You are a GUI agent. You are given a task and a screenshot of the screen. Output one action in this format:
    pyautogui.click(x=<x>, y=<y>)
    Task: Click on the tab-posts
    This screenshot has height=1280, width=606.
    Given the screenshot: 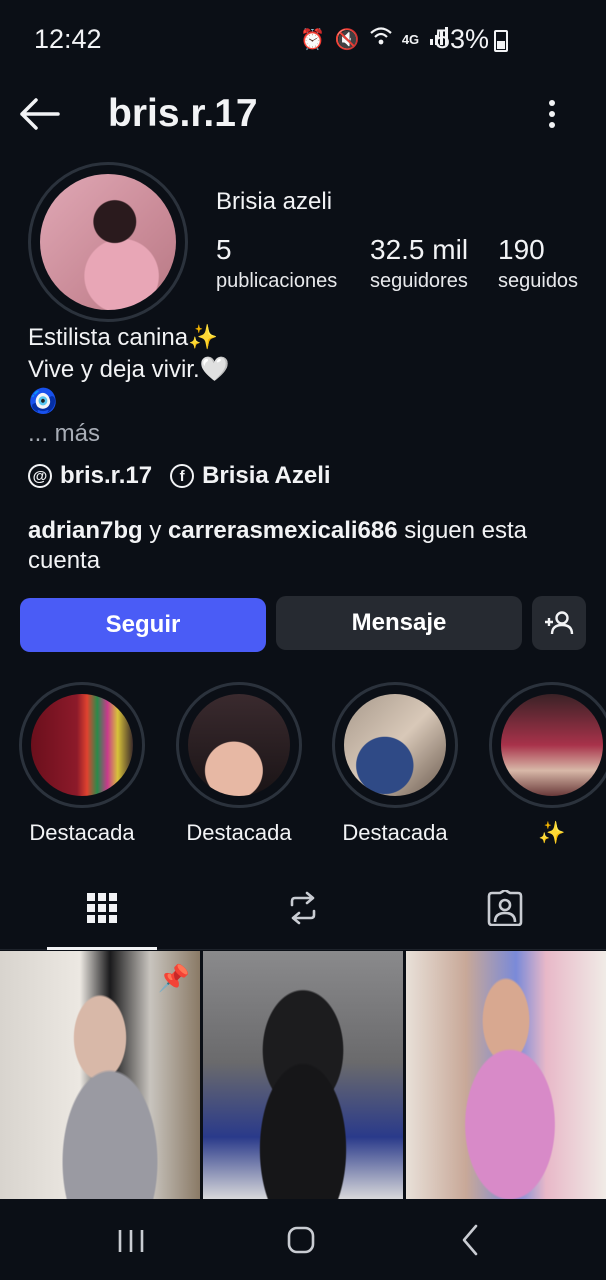 What is the action you would take?
    pyautogui.click(x=102, y=909)
    